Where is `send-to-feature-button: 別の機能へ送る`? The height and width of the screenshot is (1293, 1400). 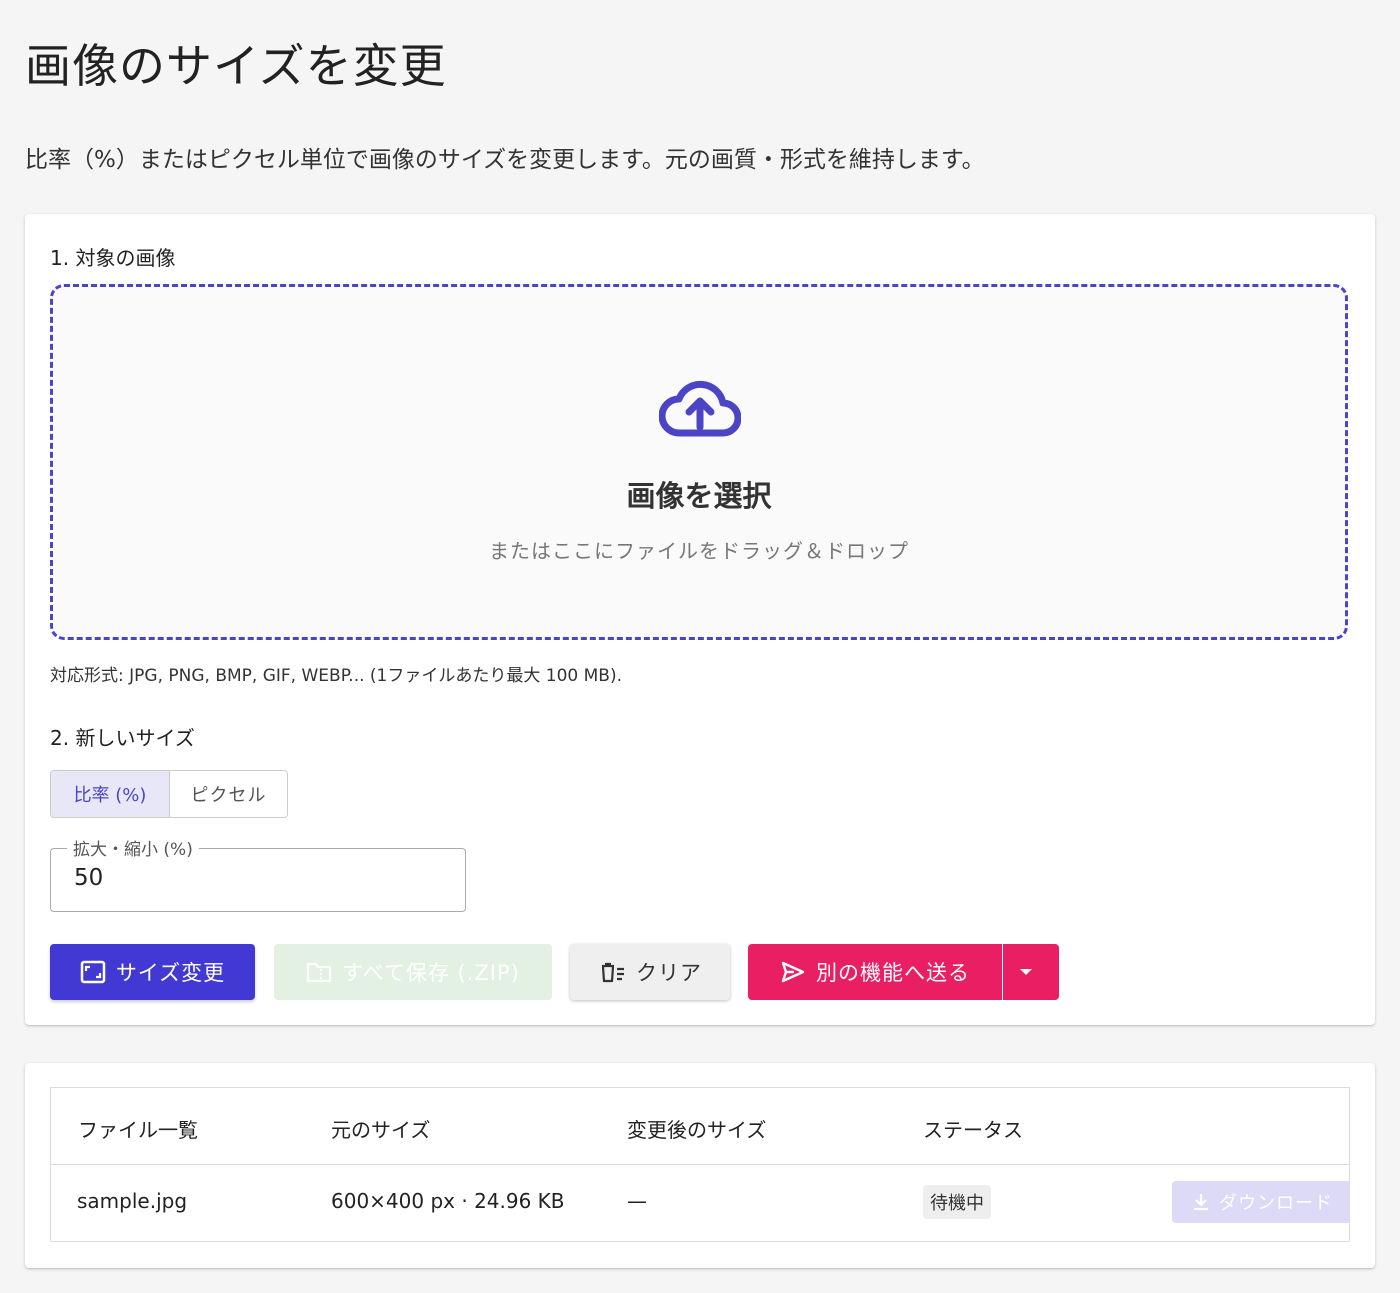 send-to-feature-button: 別の機能へ送る is located at coordinates (875, 972).